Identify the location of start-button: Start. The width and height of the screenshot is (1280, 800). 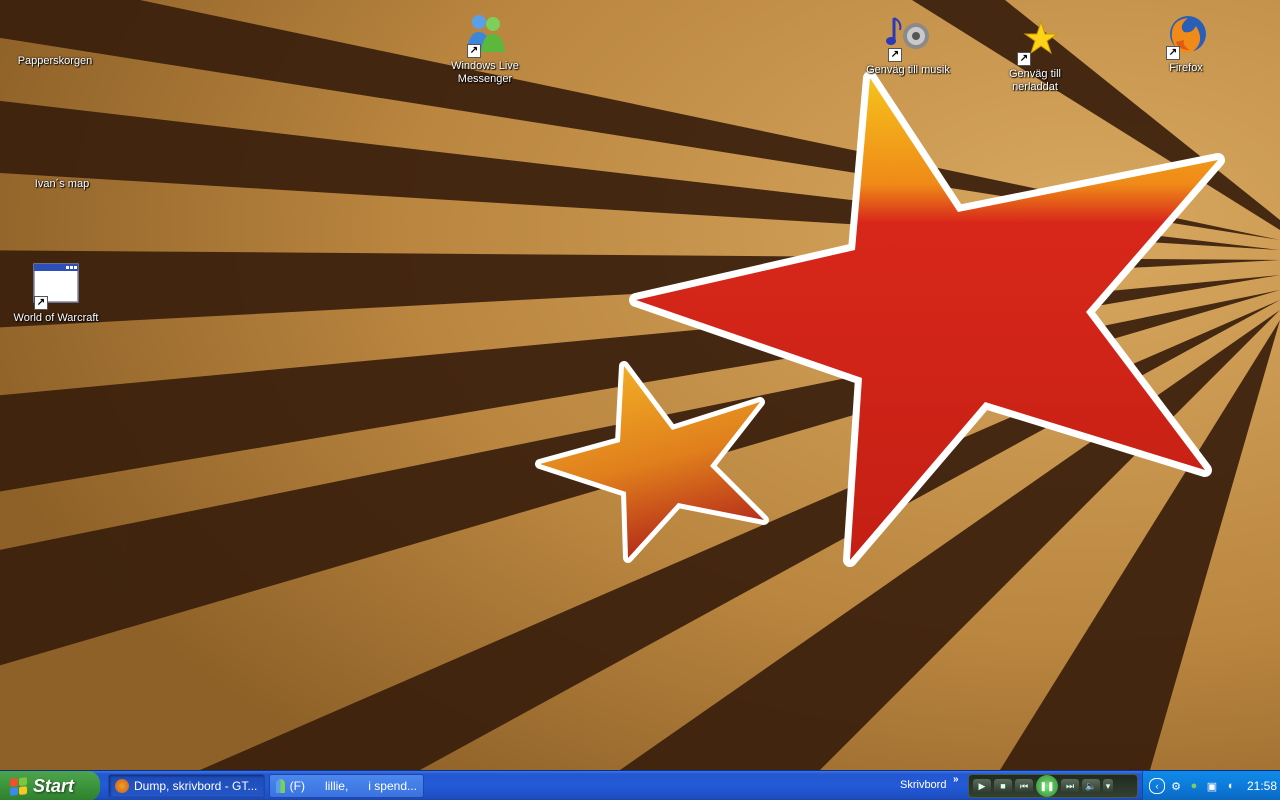
(50, 785).